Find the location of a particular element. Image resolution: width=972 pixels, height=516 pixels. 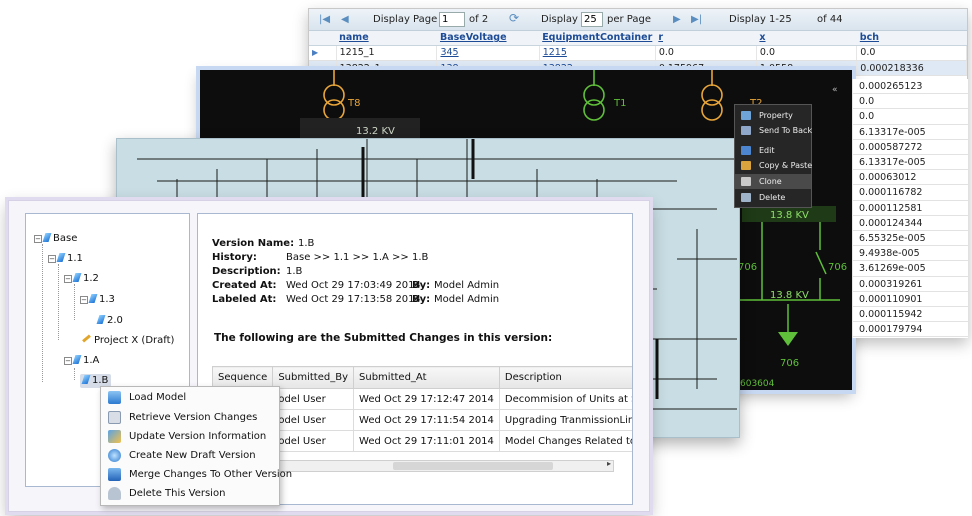

node-706-right: 706 is located at coordinates (837, 267).